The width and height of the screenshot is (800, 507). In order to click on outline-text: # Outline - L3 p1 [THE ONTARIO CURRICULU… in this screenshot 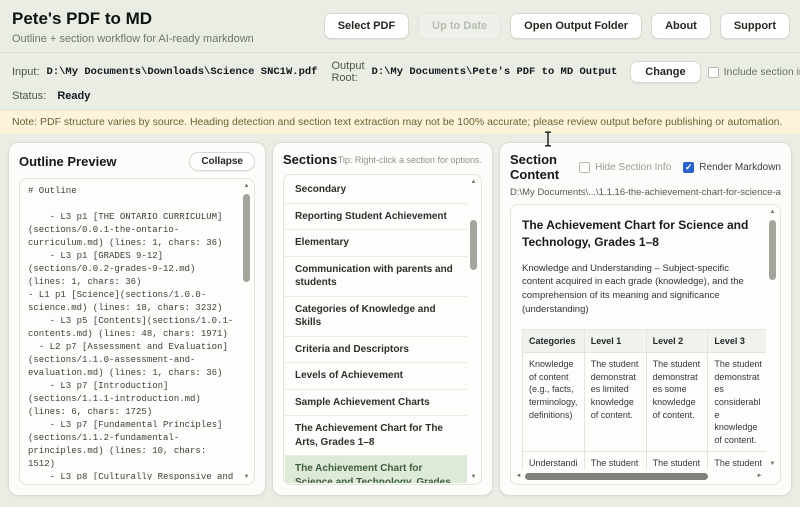, I will do `click(131, 333)`.